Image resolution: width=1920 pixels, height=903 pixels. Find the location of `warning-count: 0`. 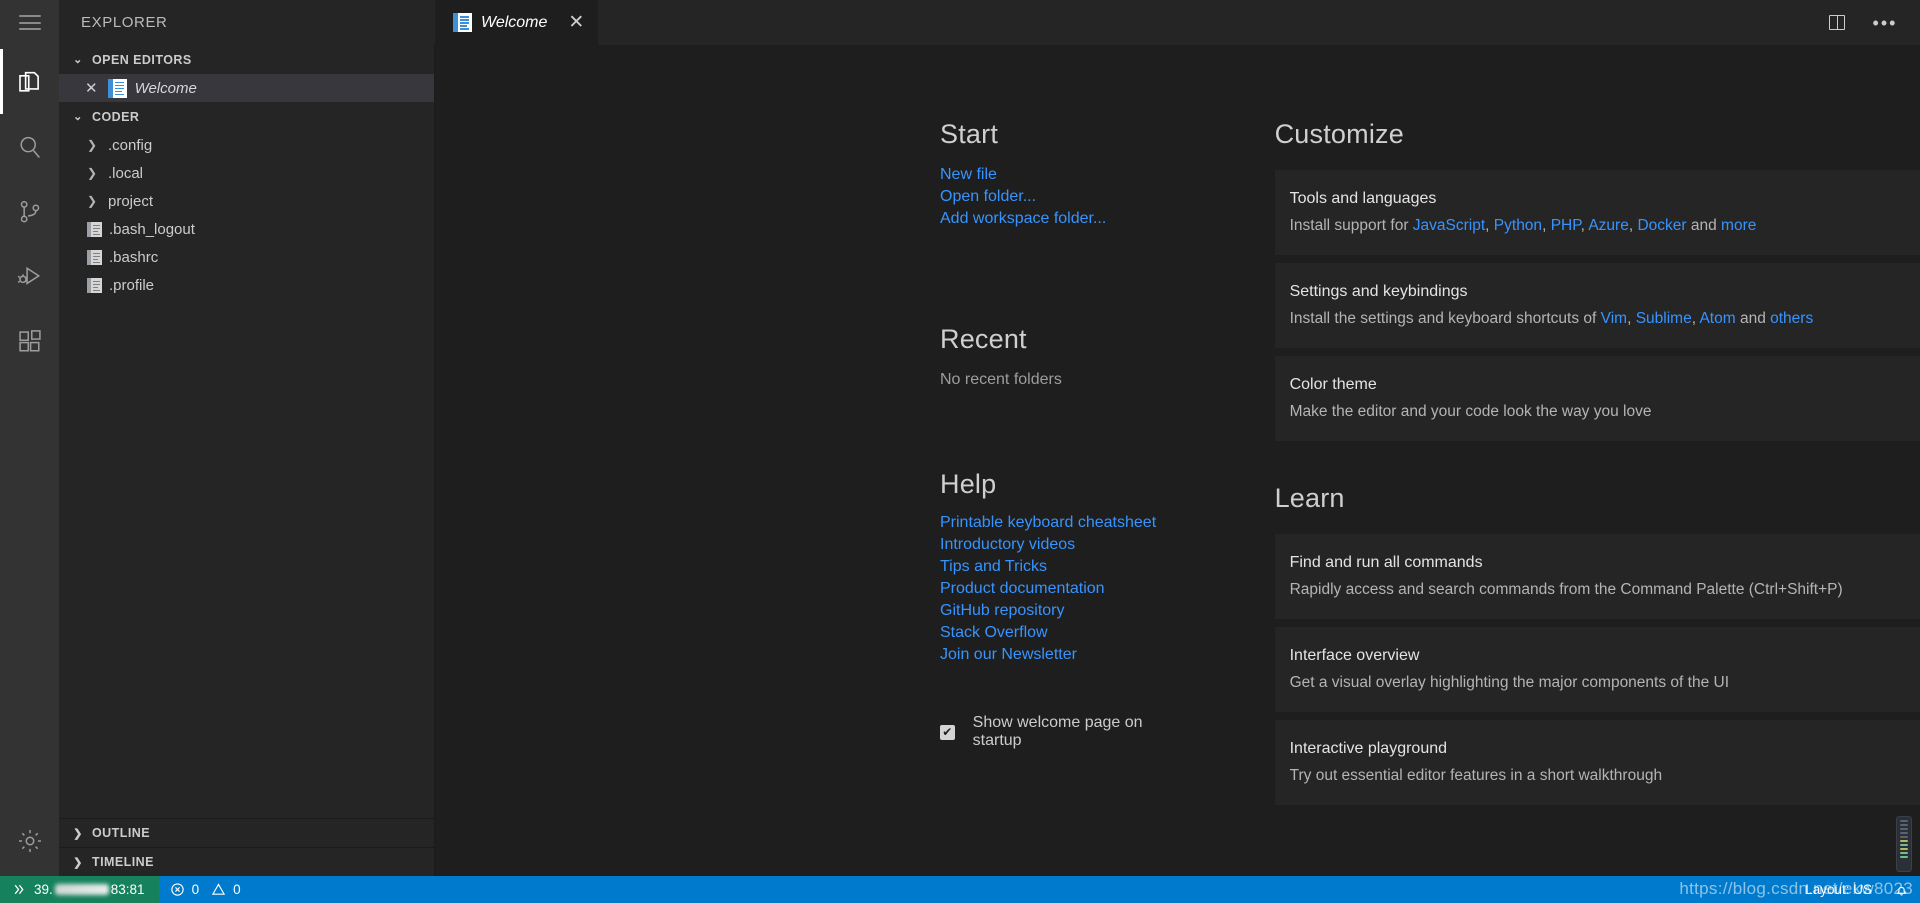

warning-count: 0 is located at coordinates (237, 889).